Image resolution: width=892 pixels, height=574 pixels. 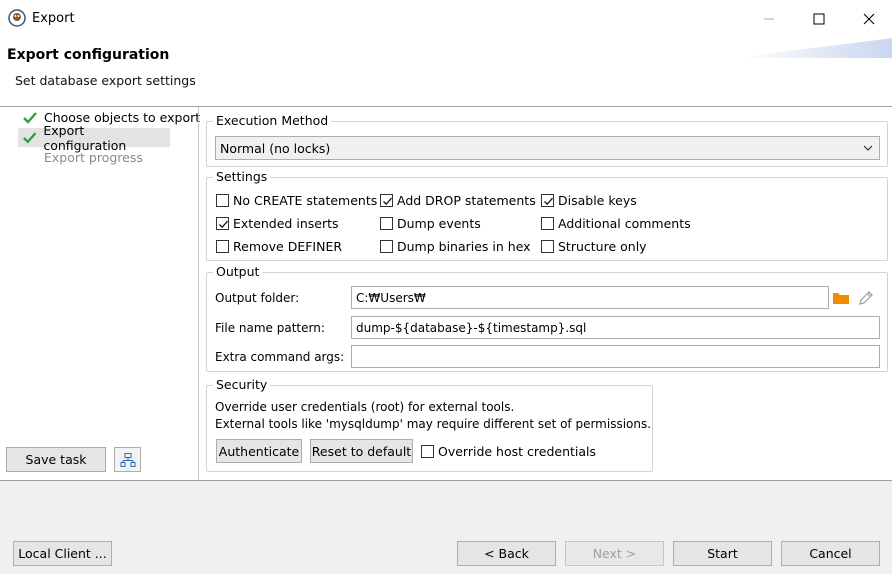 What do you see at coordinates (238, 271) in the screenshot?
I see `output-title: Output` at bounding box center [238, 271].